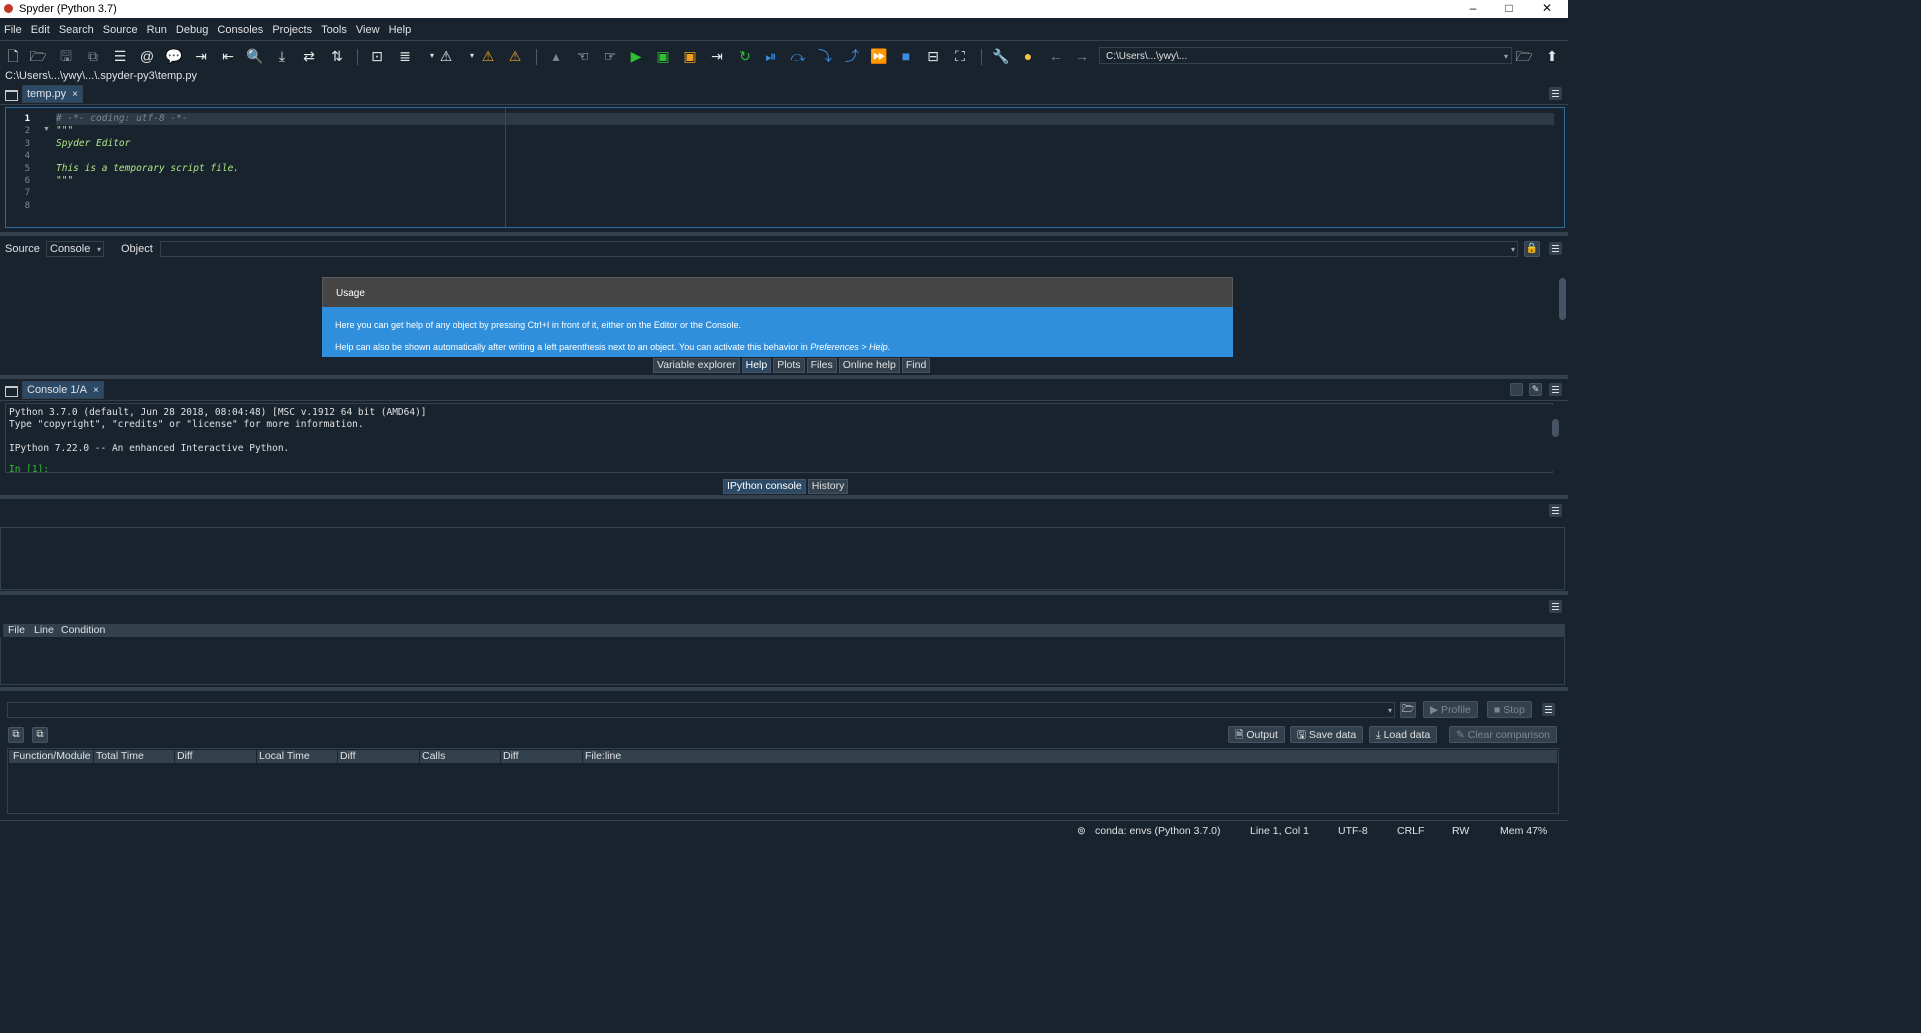 This screenshot has width=1921, height=1033. What do you see at coordinates (879, 56) in the screenshot?
I see `continue-icon: ⏩` at bounding box center [879, 56].